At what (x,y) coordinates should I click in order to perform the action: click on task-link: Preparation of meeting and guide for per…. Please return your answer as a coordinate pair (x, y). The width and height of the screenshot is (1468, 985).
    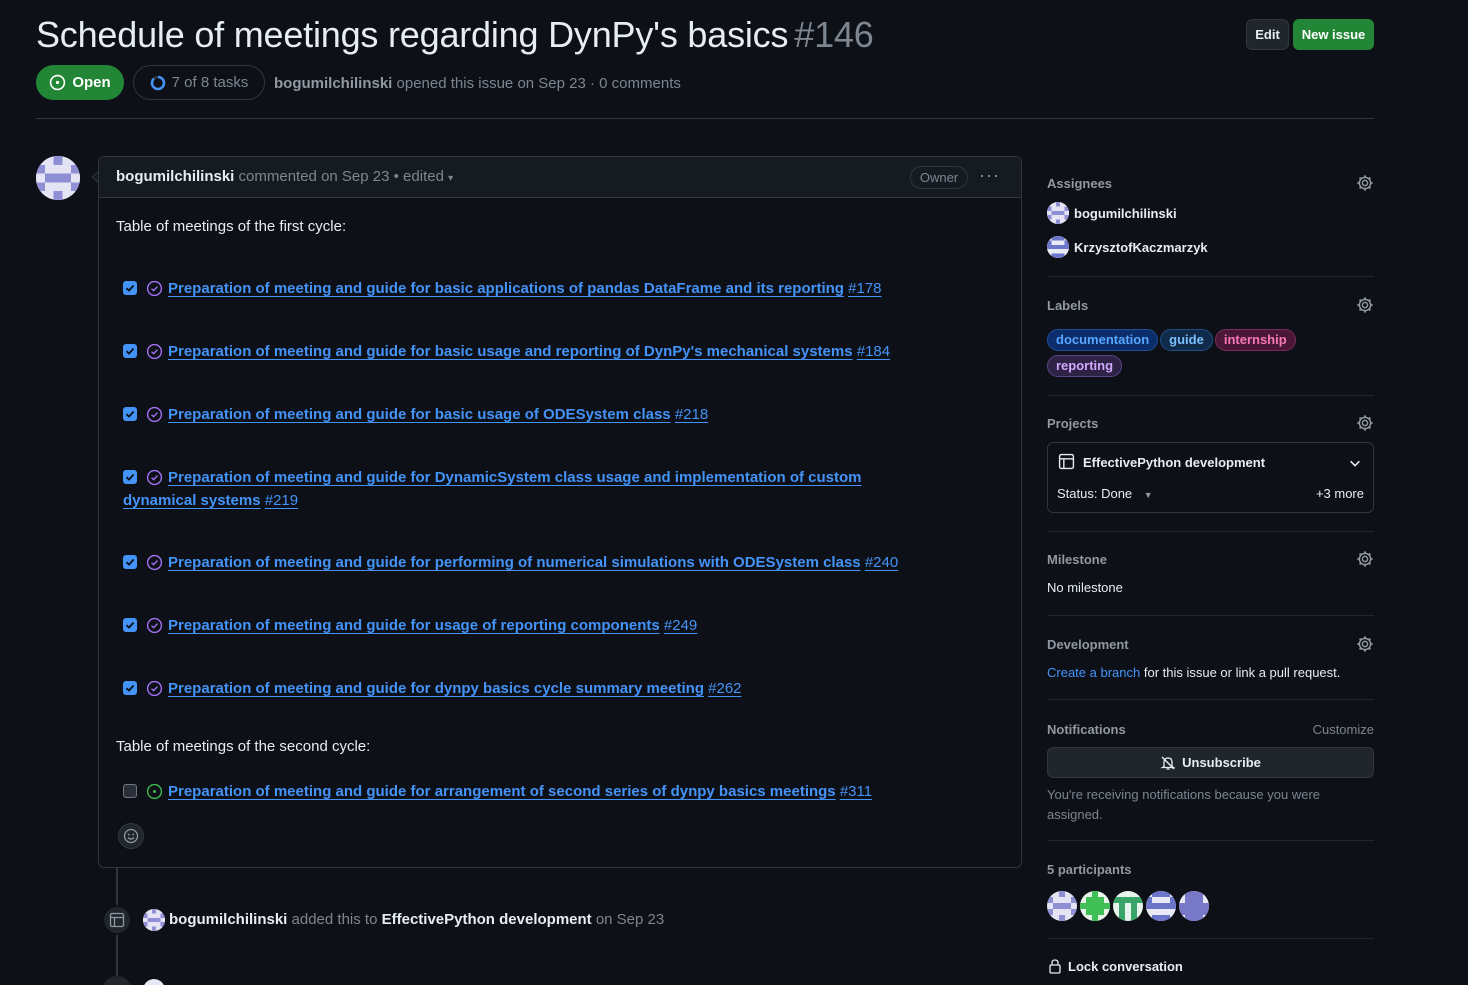
    Looking at the image, I should click on (514, 562).